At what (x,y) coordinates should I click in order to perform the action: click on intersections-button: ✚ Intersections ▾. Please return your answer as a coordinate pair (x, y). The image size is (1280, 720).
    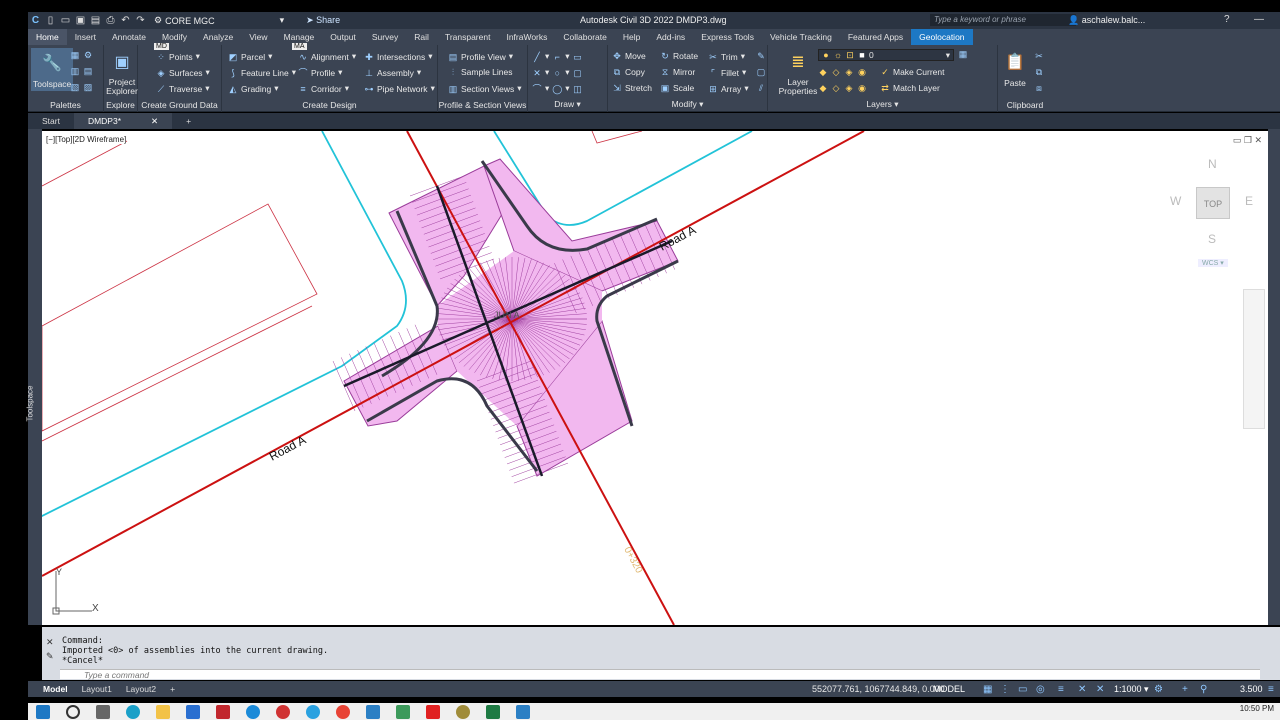
    Looking at the image, I should click on (398, 56).